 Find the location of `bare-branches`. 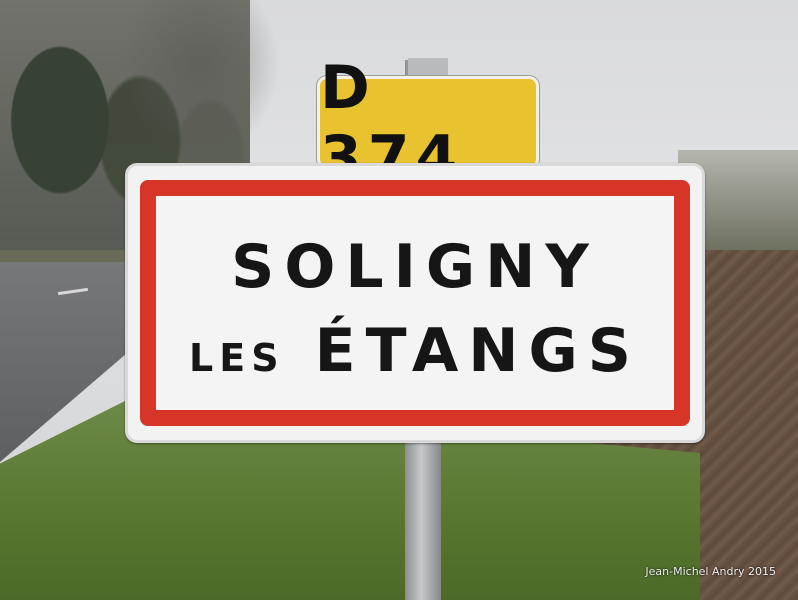

bare-branches is located at coordinates (200, 80).